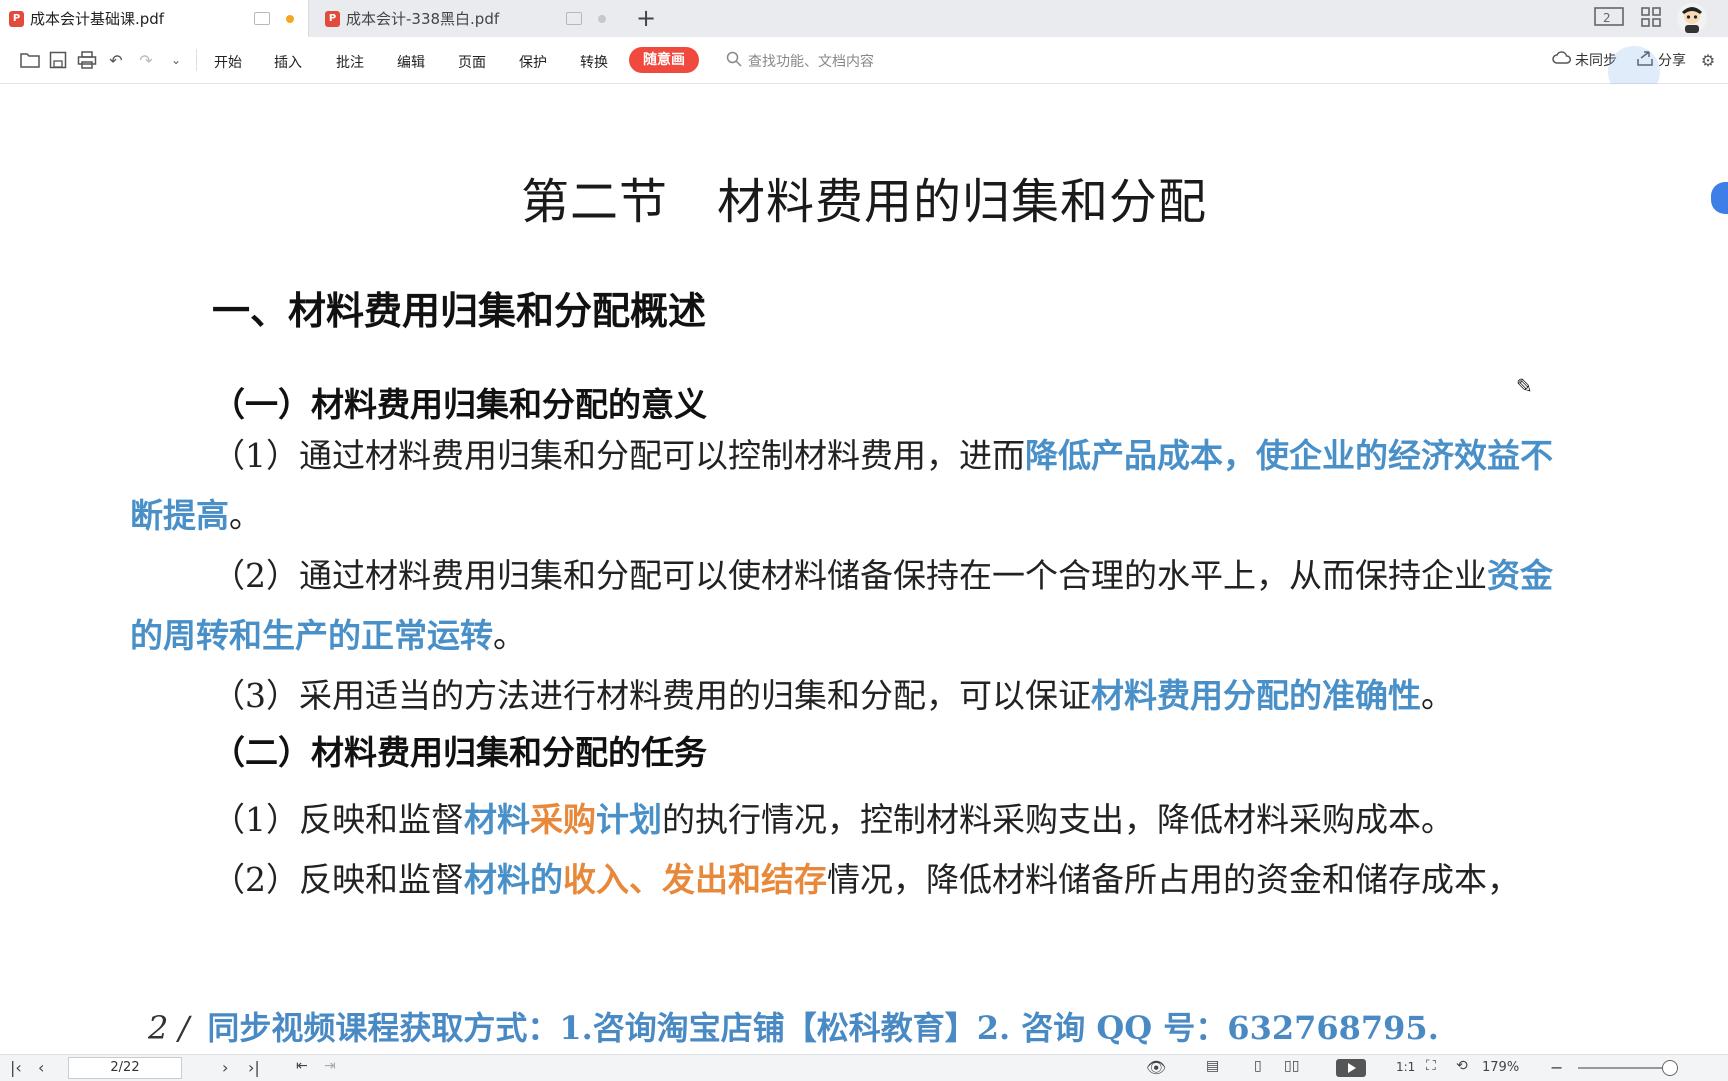  I want to click on single-page-view-icon: ▤, so click(1212, 1066).